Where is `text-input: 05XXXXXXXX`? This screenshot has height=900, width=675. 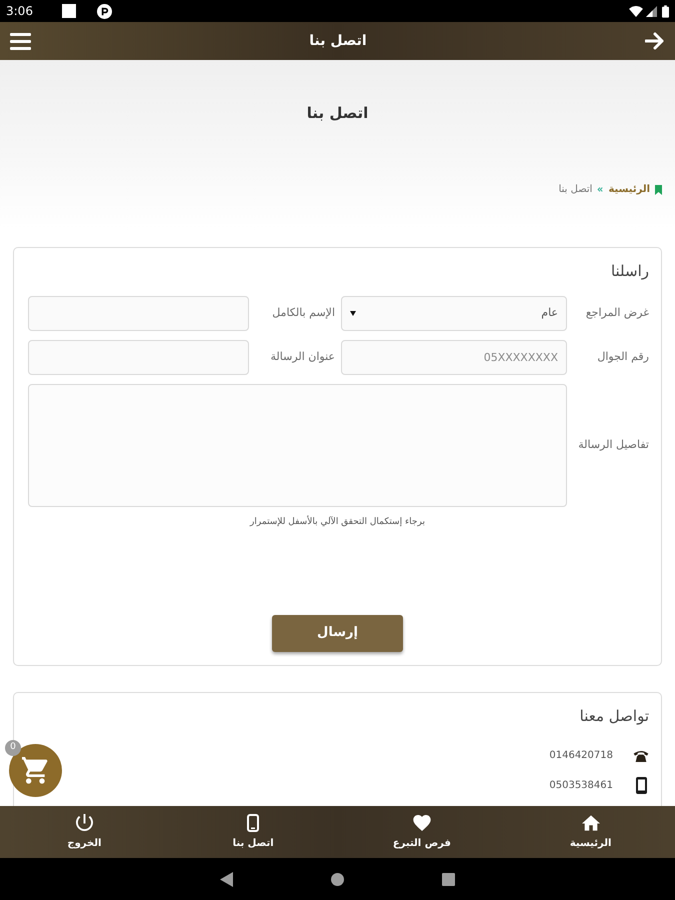
text-input: 05XXXXXXXX is located at coordinates (454, 357).